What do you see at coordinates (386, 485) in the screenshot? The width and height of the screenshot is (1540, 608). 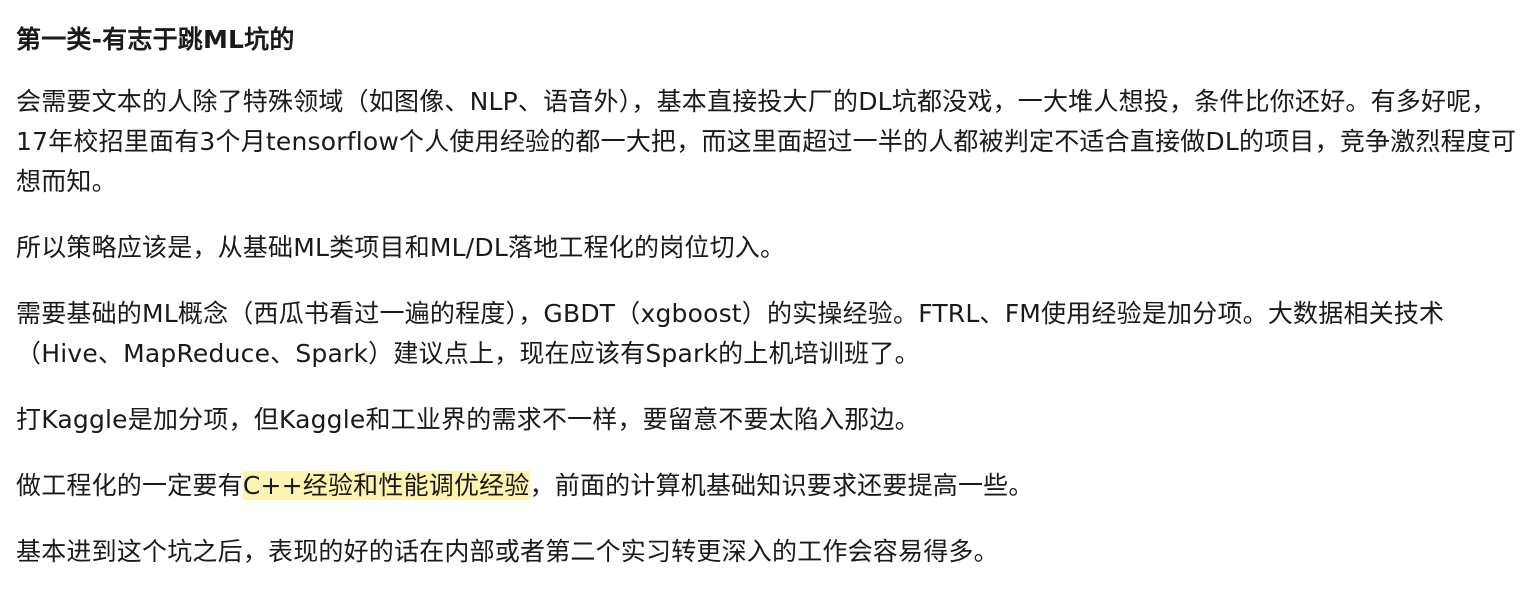 I see `highlighted-text: C++经验和性能调优经验` at bounding box center [386, 485].